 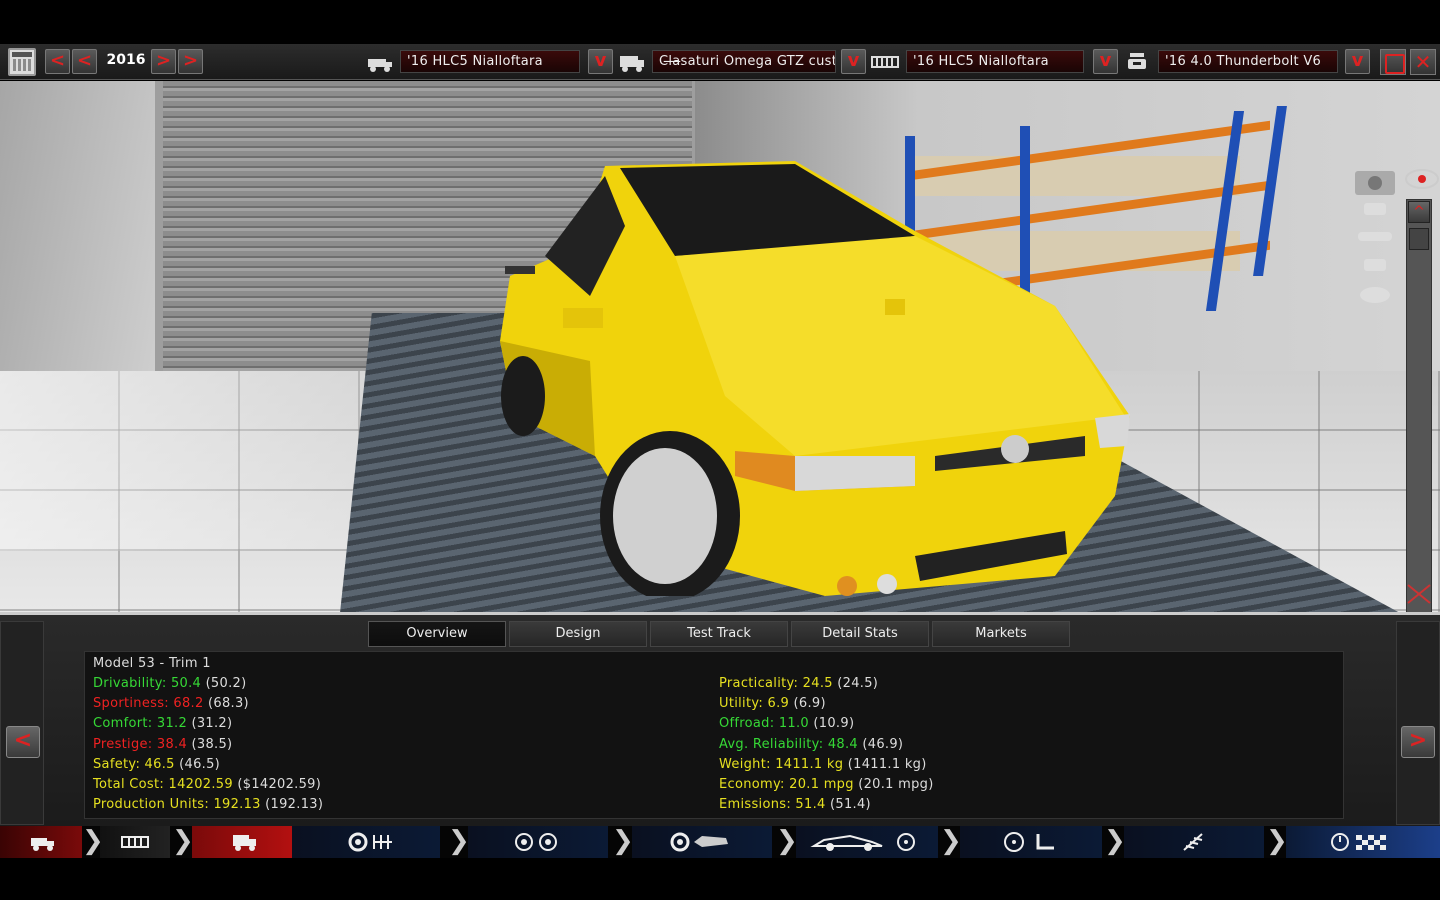 What do you see at coordinates (860, 634) in the screenshot?
I see `tab-detail-stats: Detail Stats` at bounding box center [860, 634].